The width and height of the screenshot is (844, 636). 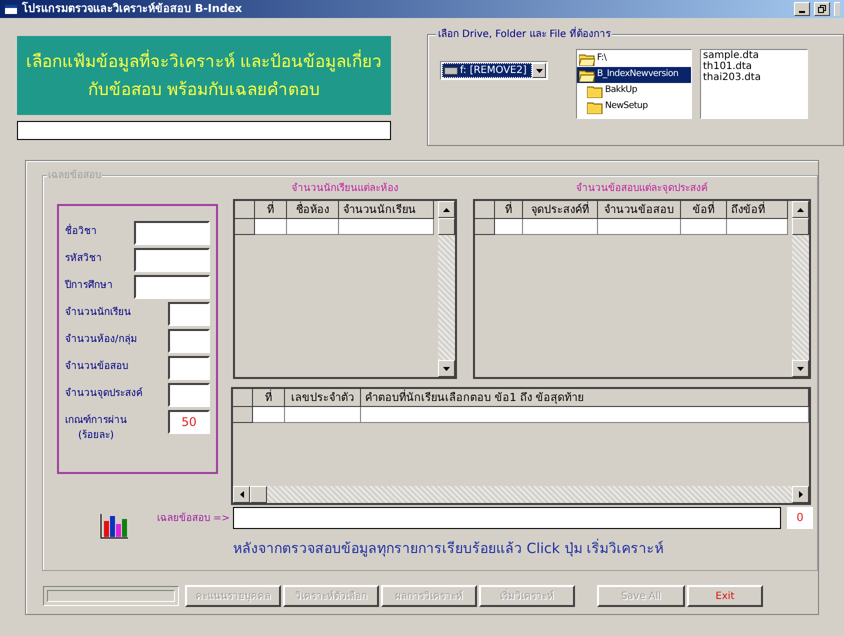 What do you see at coordinates (98, 313) in the screenshot?
I see `field-label: จำนวนนักเรียน` at bounding box center [98, 313].